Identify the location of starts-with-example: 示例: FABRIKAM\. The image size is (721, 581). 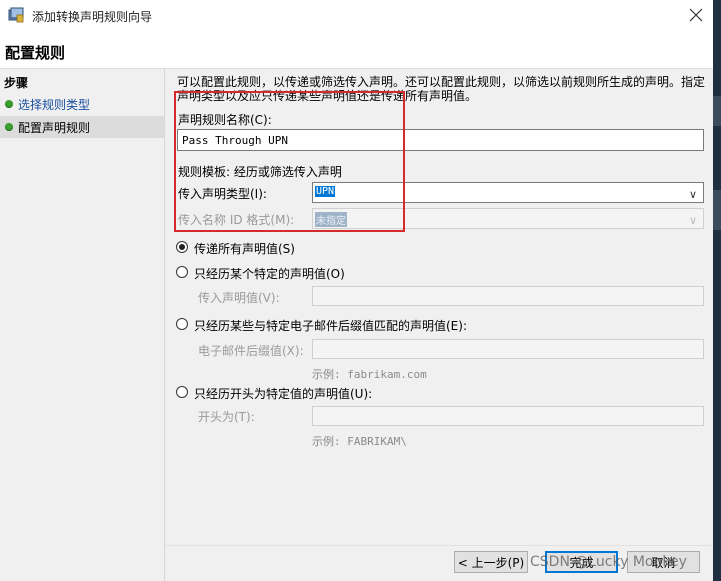
(359, 441).